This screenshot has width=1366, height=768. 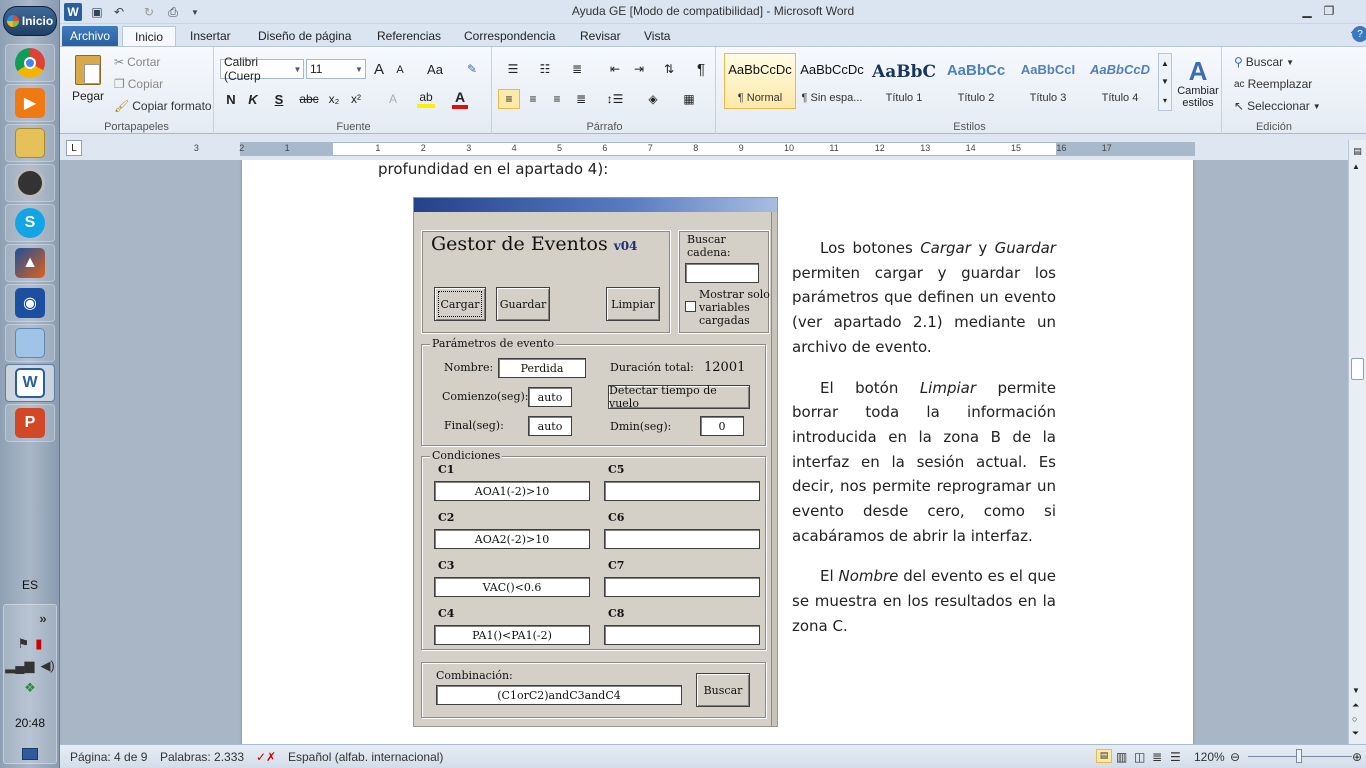 What do you see at coordinates (1198, 83) in the screenshot?
I see `change-styles-button: A Cambiar estilos` at bounding box center [1198, 83].